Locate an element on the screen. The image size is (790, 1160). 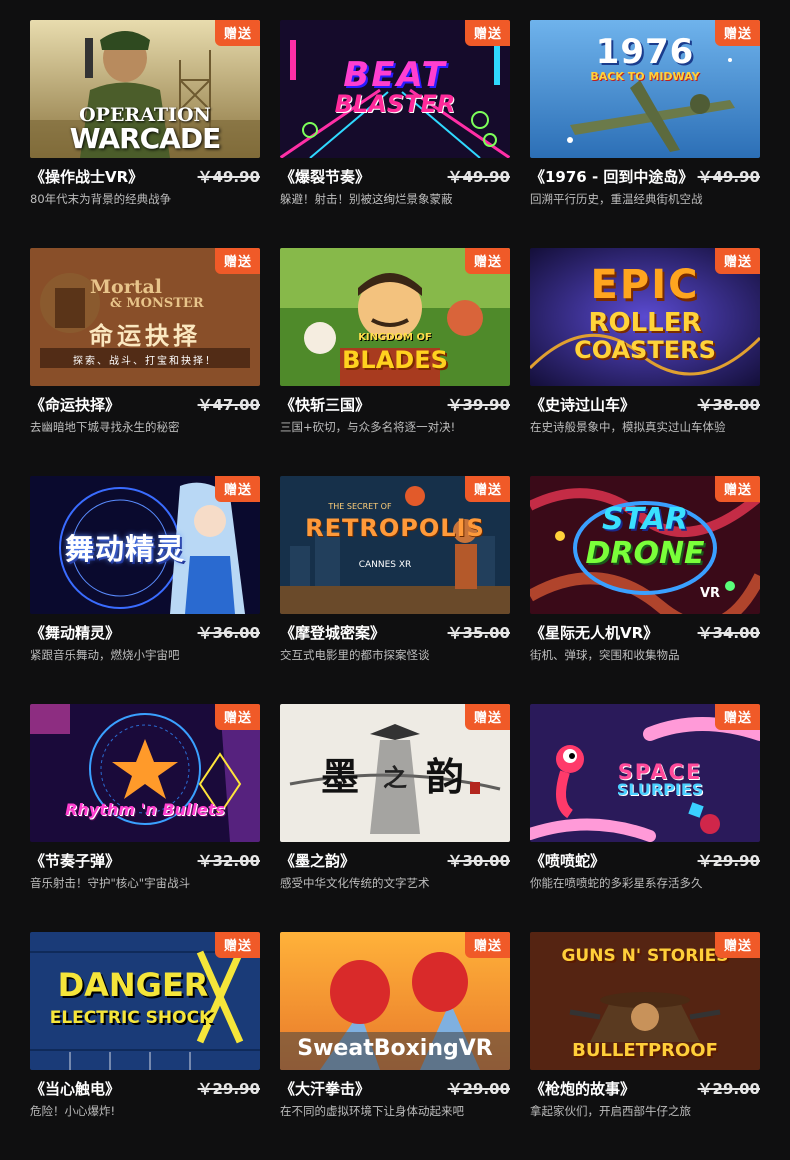
game-thumbnail: EPIC ROLLER COASTERS 赠送 is located at coordinates (645, 317).